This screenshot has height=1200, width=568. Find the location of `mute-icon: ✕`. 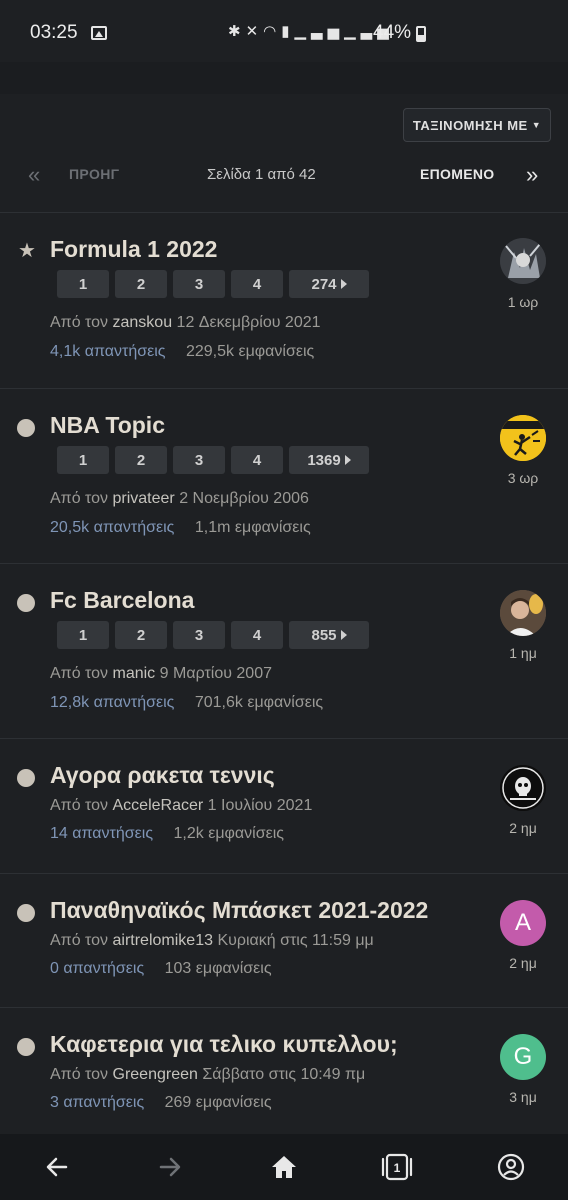

mute-icon: ✕ is located at coordinates (254, 31).